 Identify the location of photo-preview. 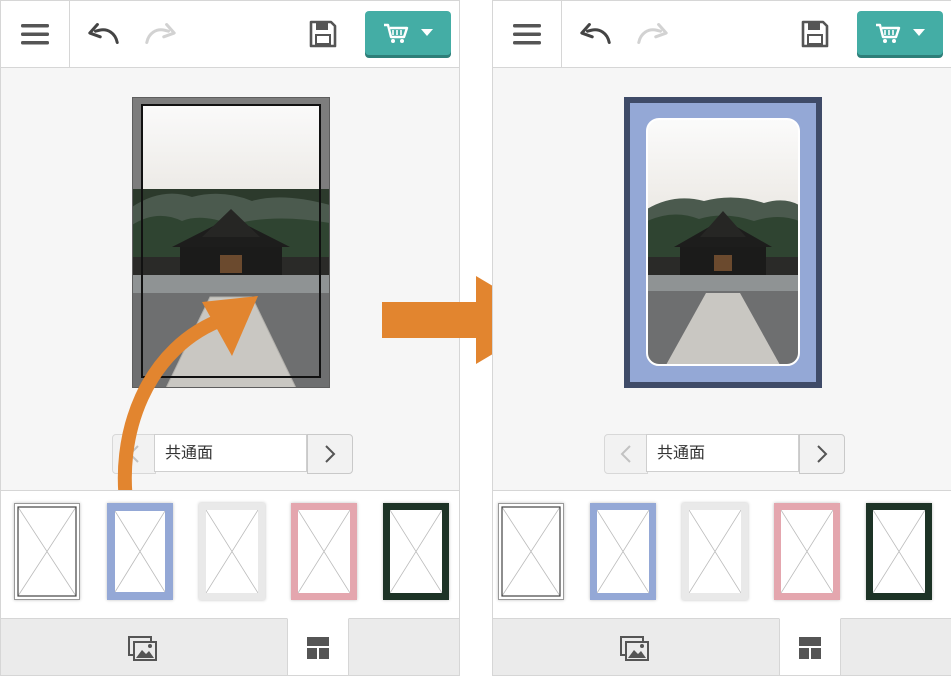
(723, 242).